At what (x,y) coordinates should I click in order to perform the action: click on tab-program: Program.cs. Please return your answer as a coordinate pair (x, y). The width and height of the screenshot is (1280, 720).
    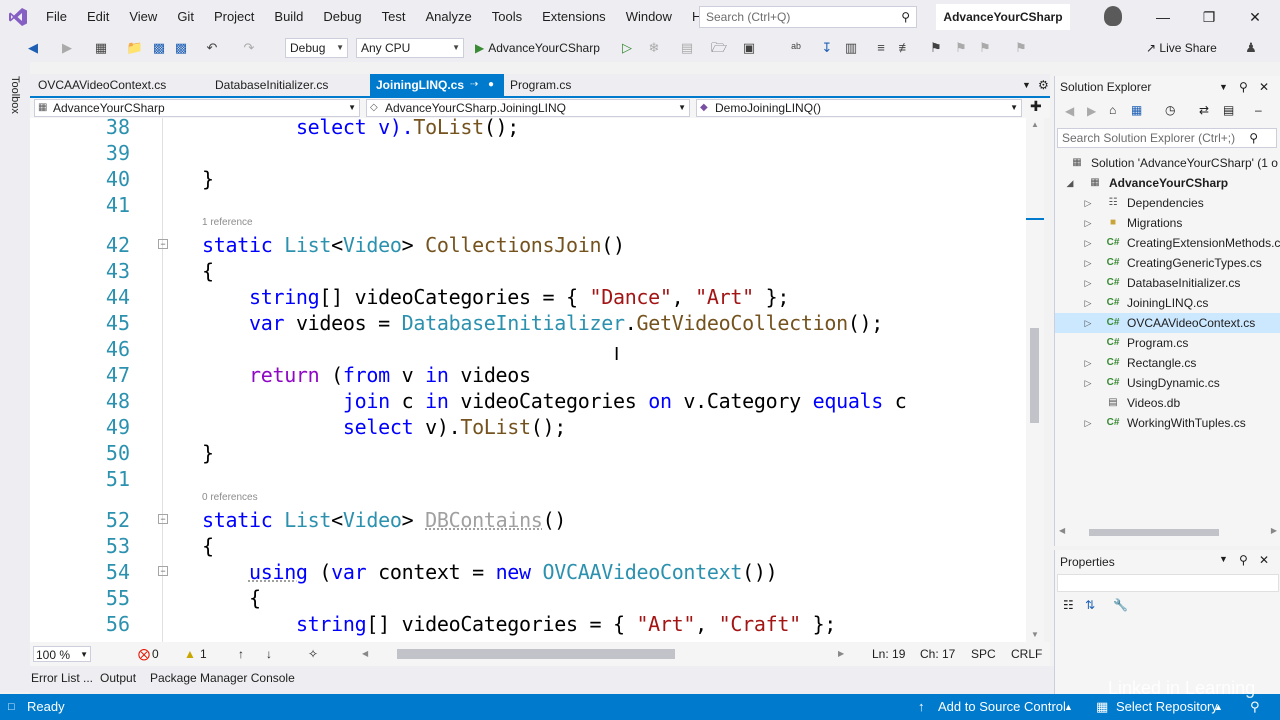
    Looking at the image, I should click on (540, 85).